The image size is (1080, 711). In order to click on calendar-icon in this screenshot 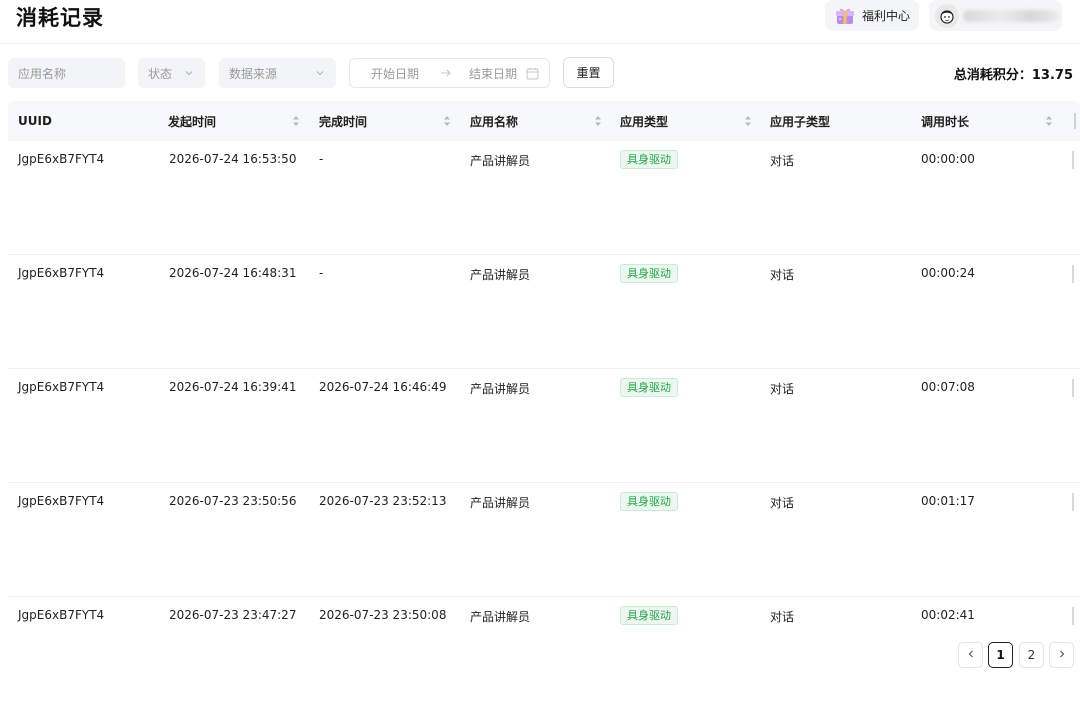, I will do `click(532, 75)`.